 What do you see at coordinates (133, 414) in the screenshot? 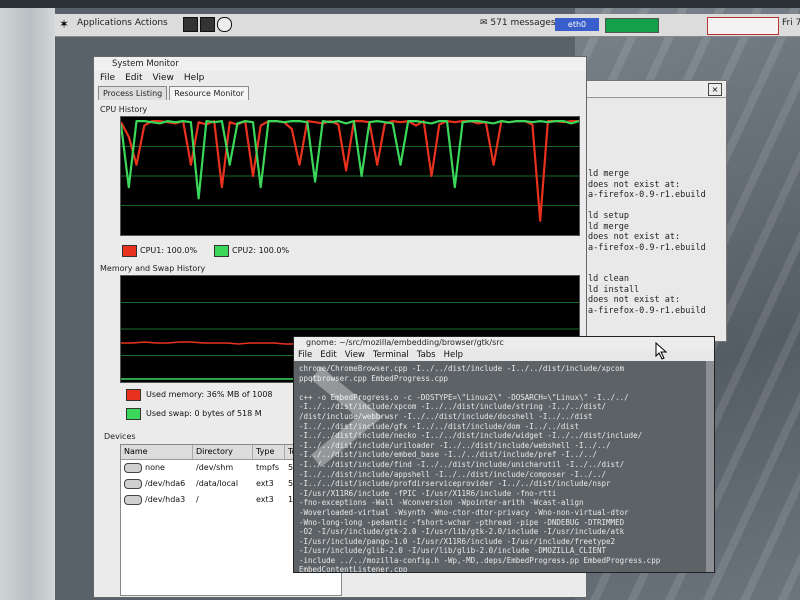
I see `swap-color-swatch` at bounding box center [133, 414].